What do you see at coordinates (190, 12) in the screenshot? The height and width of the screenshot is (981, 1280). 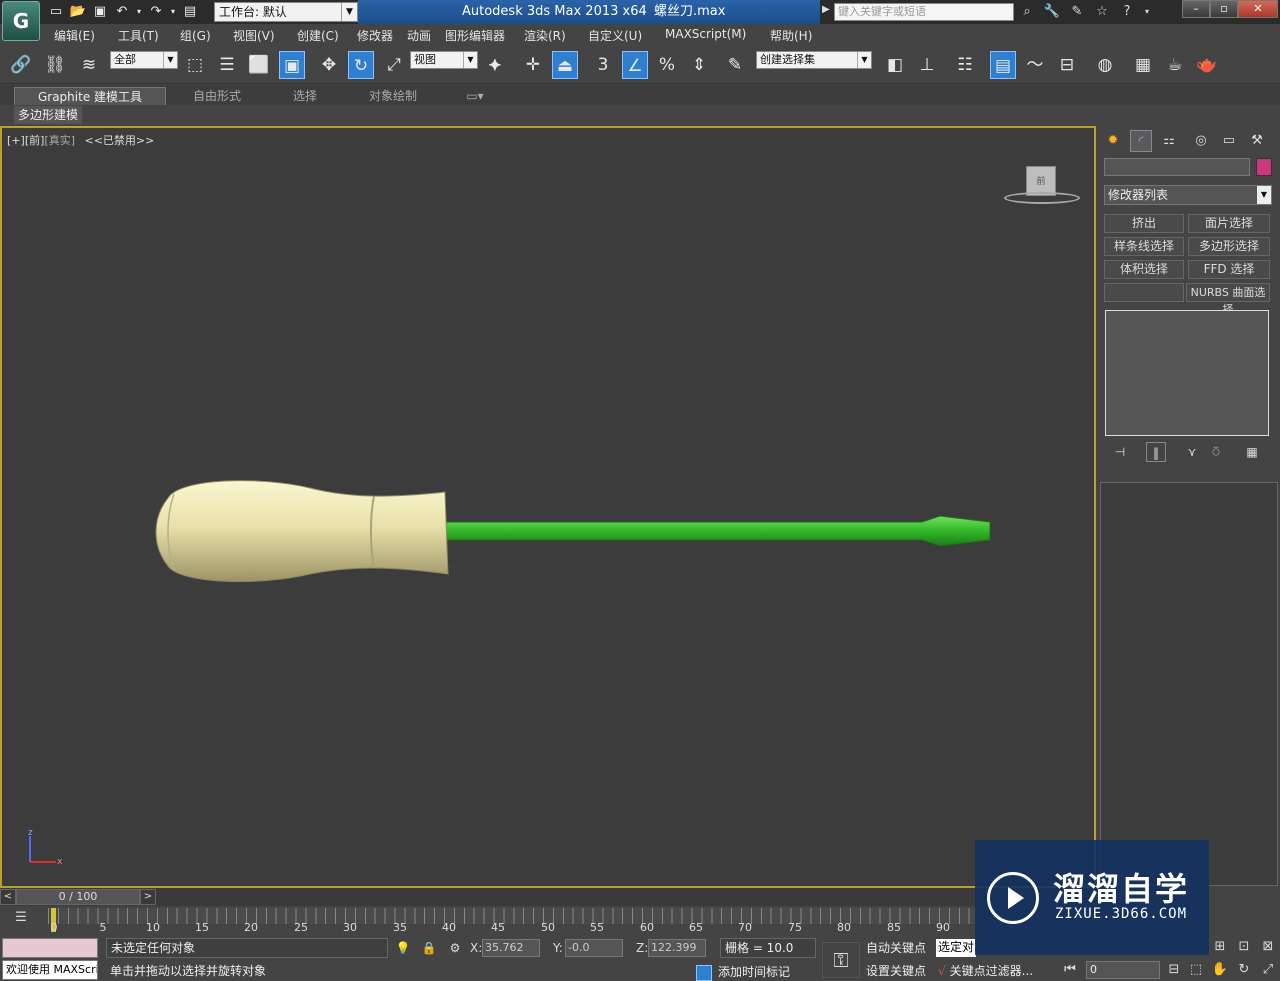 I see `project-folder-icon: ▤` at bounding box center [190, 12].